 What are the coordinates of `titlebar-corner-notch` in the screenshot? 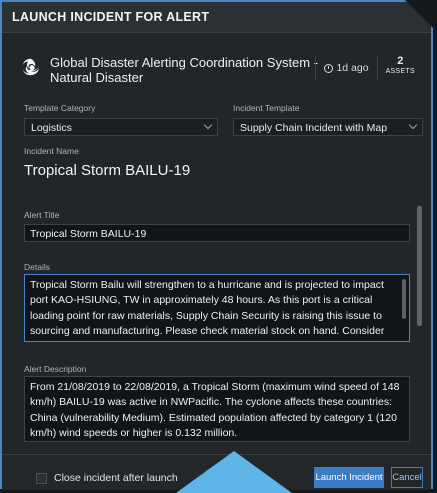 It's located at (419, 14).